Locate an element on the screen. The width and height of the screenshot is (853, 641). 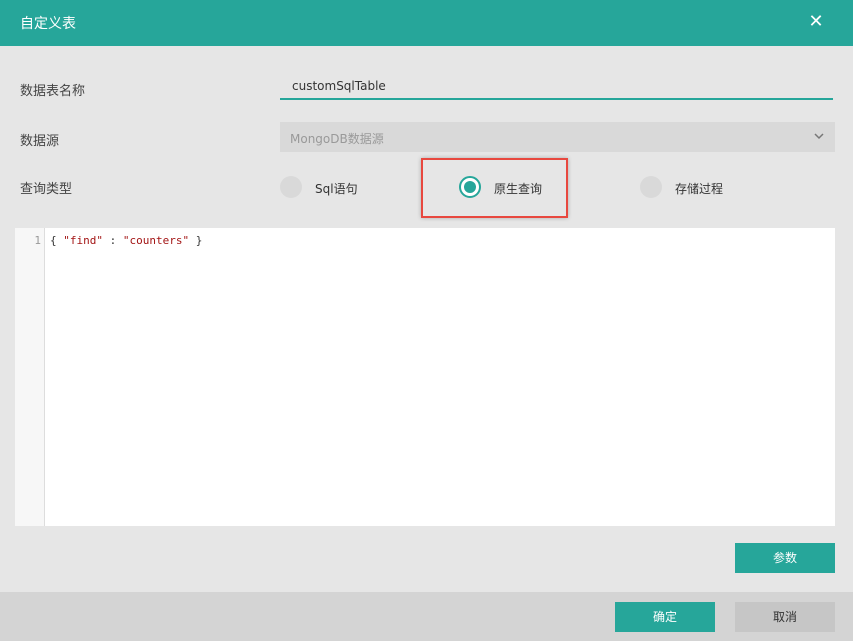
table-name-input is located at coordinates (556, 87).